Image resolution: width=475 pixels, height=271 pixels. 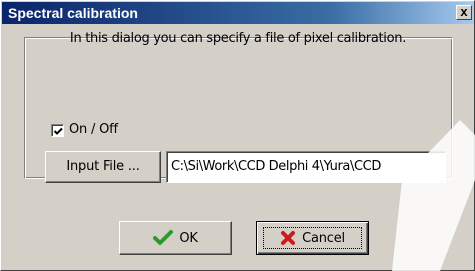 I want to click on file-path-value: C:\Si\Work\CCD Delphi 4\Yura\CCD, so click(x=276, y=166).